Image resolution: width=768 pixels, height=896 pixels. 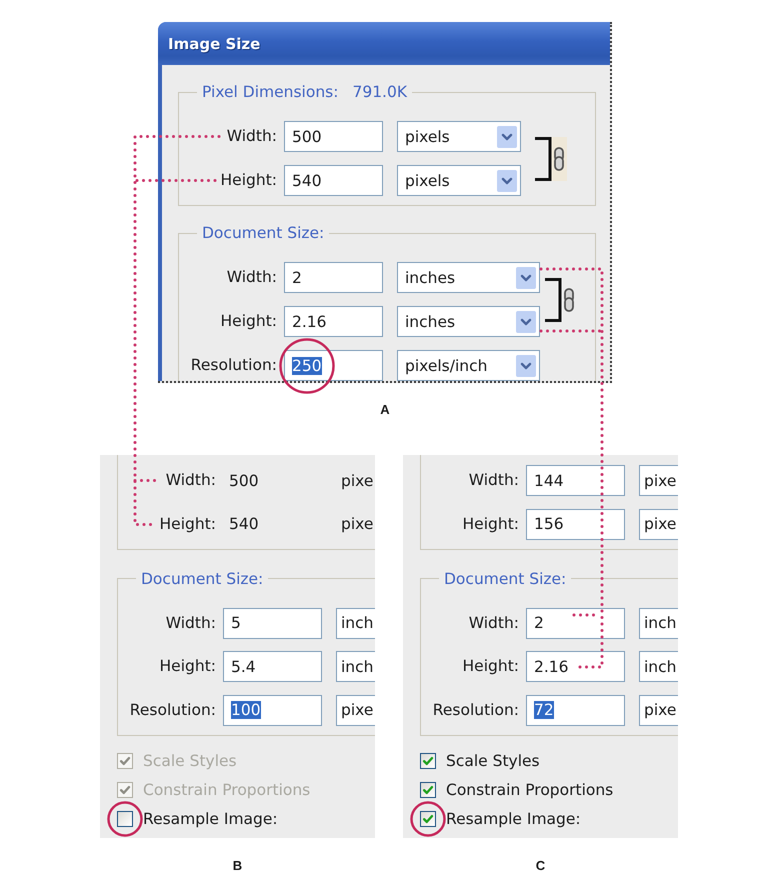 I want to click on text-field: 100, so click(x=272, y=710).